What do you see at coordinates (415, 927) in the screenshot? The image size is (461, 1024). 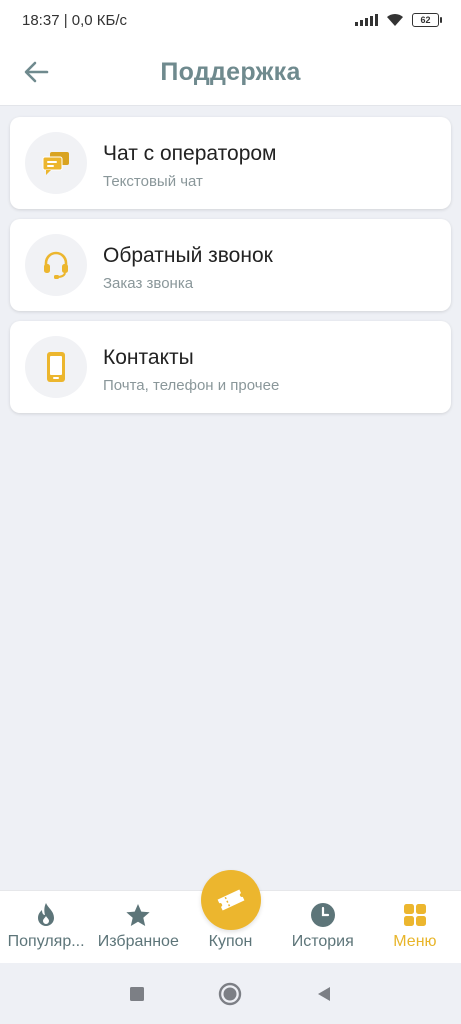 I see `nav-menu: Меню` at bounding box center [415, 927].